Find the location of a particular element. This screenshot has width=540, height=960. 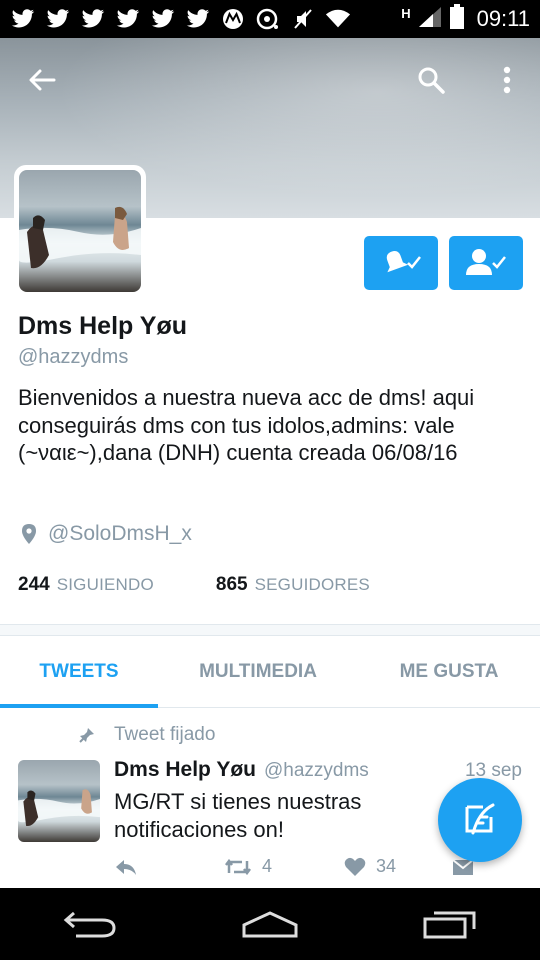

avatar-image is located at coordinates (80, 231).